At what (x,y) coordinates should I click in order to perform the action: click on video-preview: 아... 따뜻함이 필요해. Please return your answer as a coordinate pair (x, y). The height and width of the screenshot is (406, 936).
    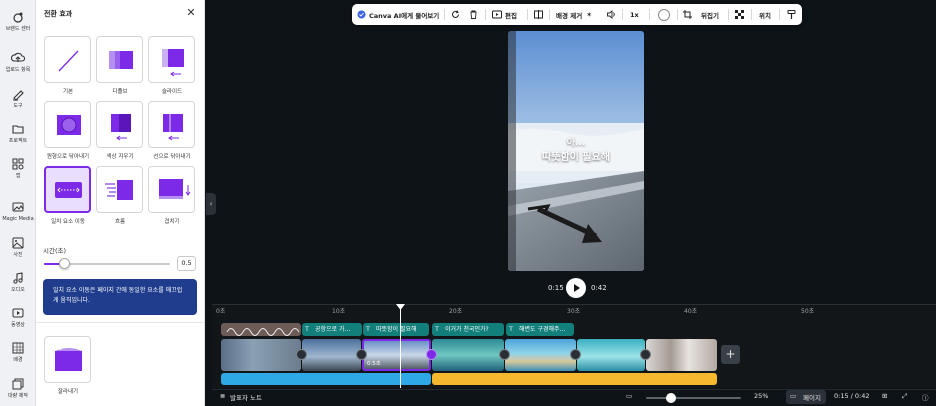
    Looking at the image, I should click on (576, 151).